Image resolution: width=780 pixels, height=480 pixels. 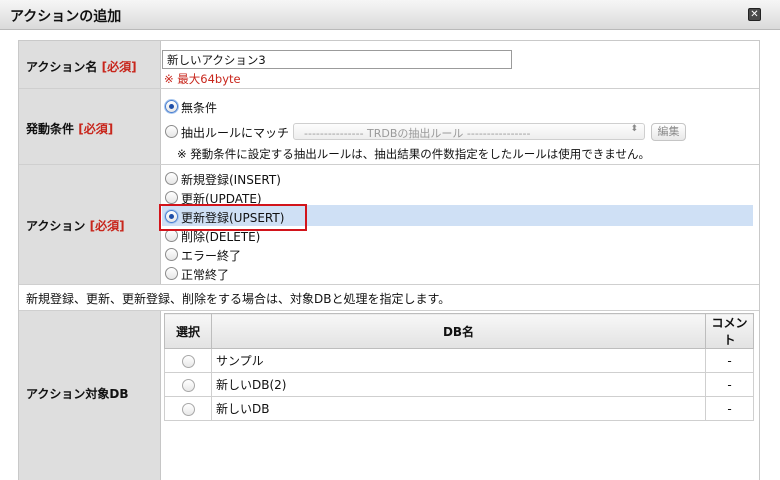 I want to click on db-name-cell: サンプル, so click(x=458, y=360).